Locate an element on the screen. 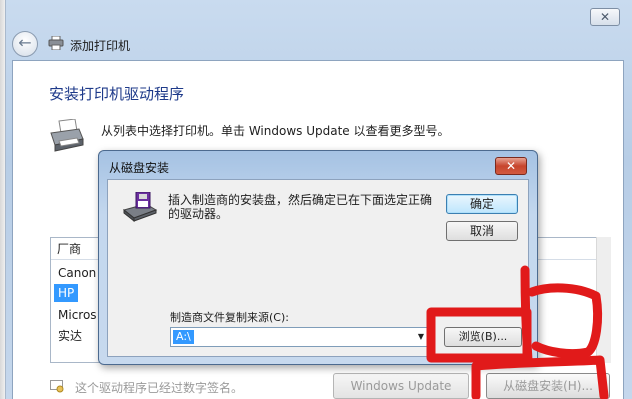  source-path-combobox: A:\ ▼ is located at coordinates (300, 337).